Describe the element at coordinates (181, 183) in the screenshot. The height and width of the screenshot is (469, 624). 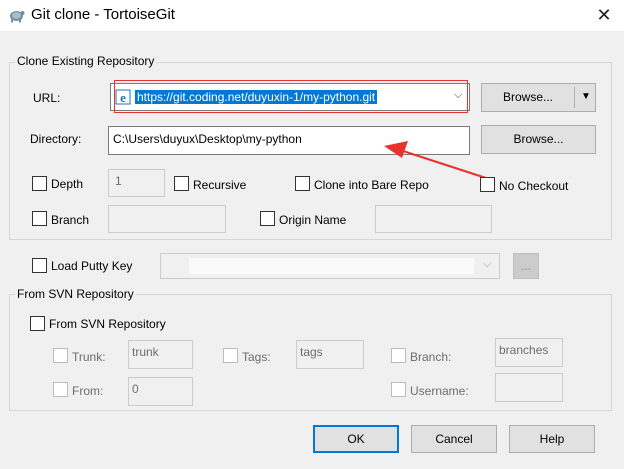
I see `recursive-checkbox` at that location.